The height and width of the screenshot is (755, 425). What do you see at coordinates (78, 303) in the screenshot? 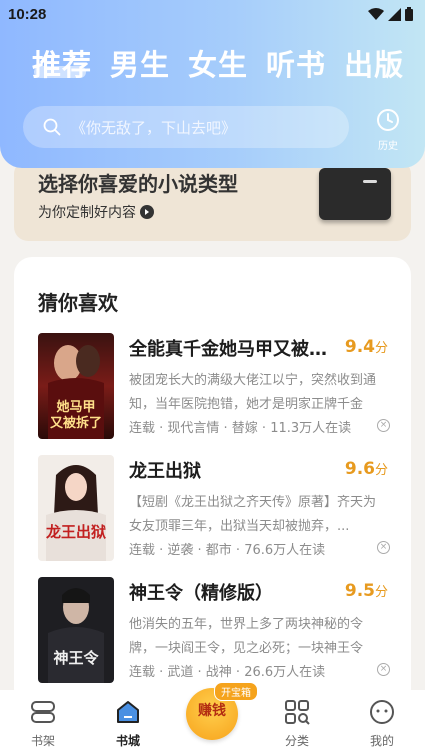
I see `section-title: 猜你喜欢` at bounding box center [78, 303].